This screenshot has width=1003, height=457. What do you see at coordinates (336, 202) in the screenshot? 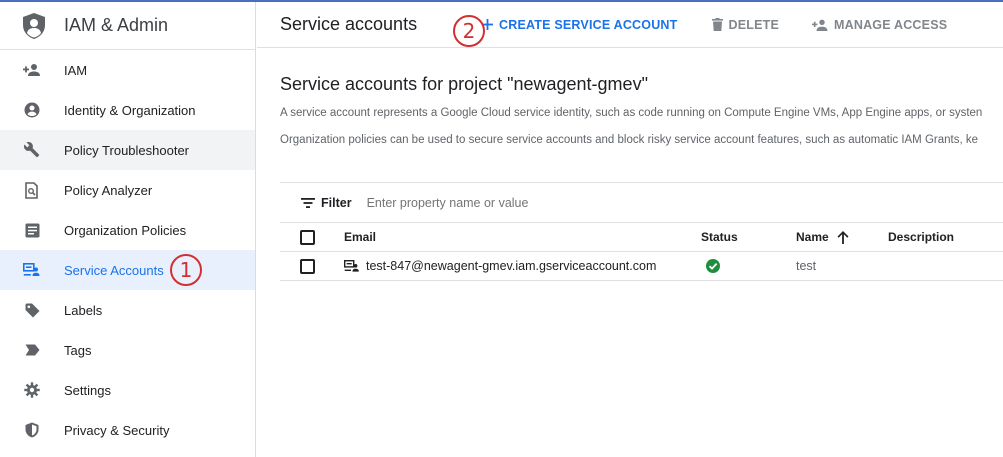
I see `filter-label: Filter` at bounding box center [336, 202].